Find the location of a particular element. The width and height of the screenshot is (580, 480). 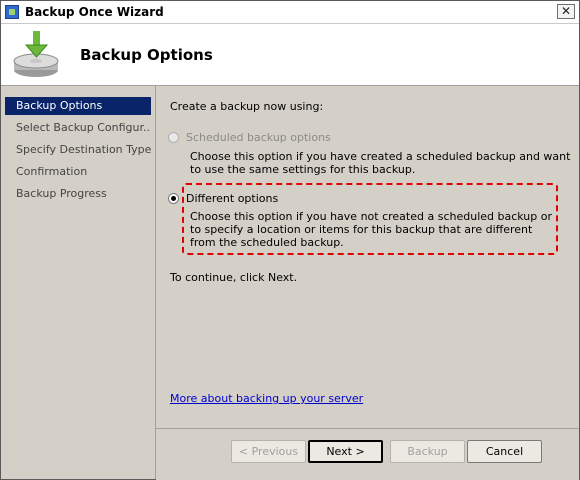

different-options-radio is located at coordinates (173, 198).